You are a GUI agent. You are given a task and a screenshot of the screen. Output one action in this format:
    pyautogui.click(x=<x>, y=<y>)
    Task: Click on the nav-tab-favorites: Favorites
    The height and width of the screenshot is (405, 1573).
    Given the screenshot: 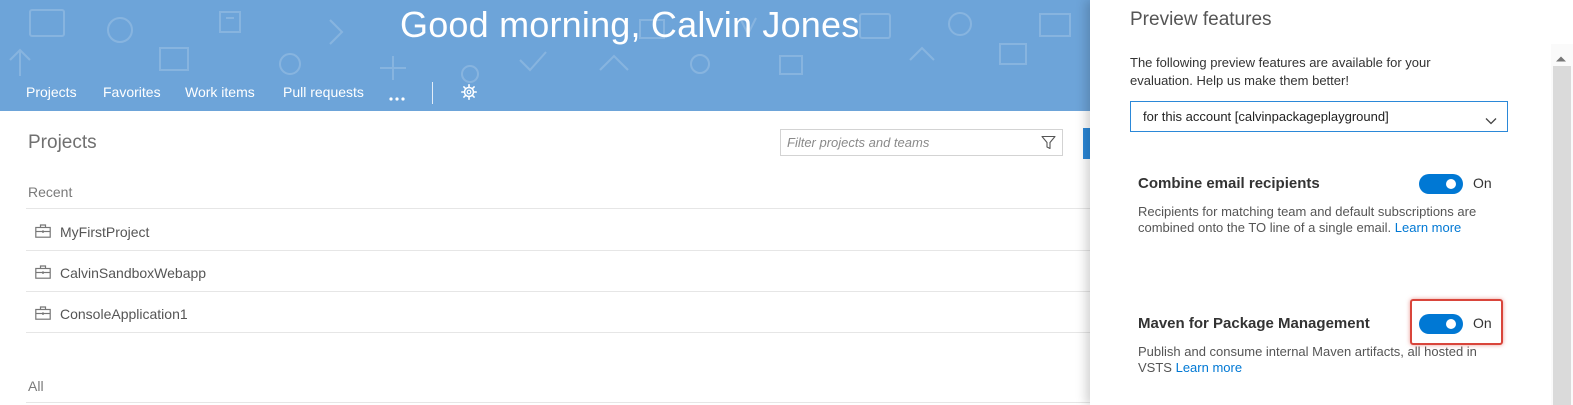 What is the action you would take?
    pyautogui.click(x=132, y=92)
    